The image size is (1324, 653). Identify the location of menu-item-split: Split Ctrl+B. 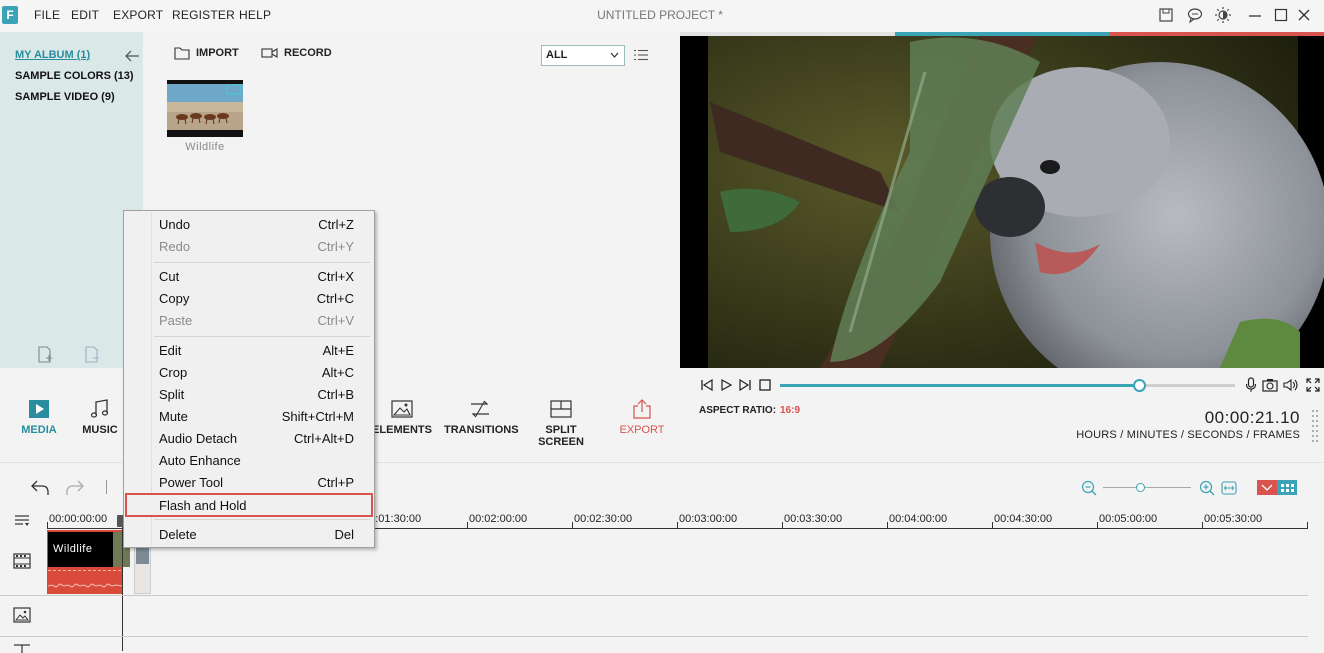
(249, 394).